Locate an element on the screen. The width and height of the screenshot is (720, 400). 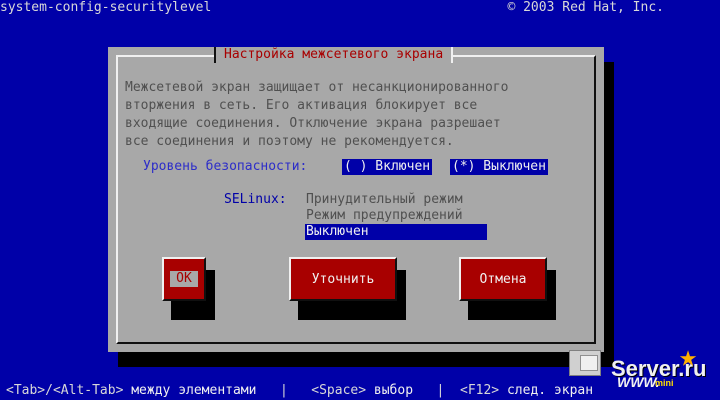
ok-button-label: OK is located at coordinates (184, 279).